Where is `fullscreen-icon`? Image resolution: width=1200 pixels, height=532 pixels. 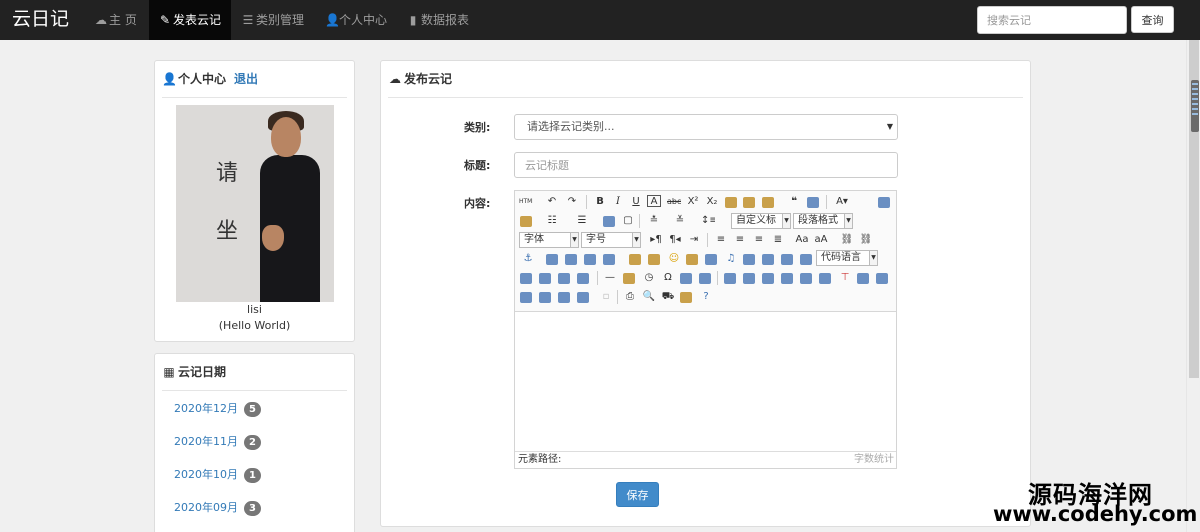
fullscreen-icon is located at coordinates (884, 202).